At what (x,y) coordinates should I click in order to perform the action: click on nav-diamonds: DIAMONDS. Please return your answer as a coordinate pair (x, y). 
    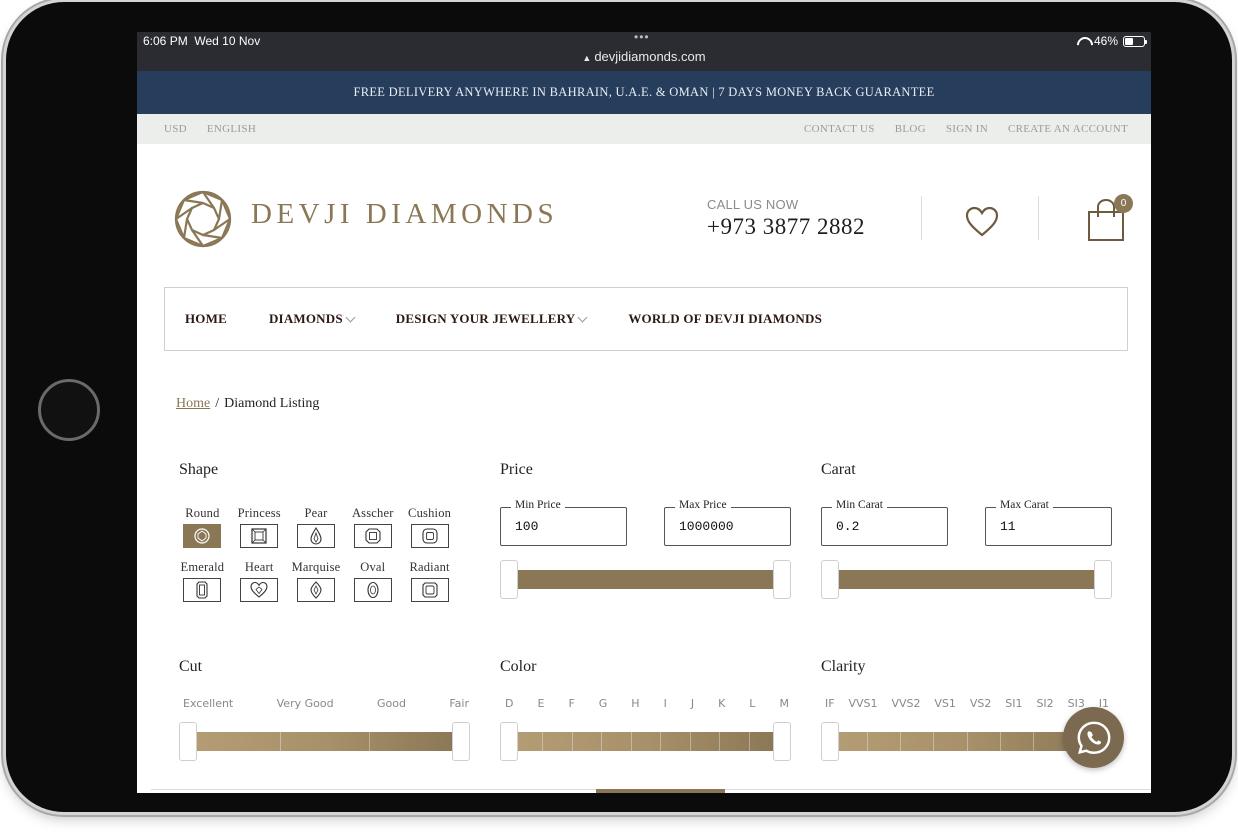
    Looking at the image, I should click on (312, 319).